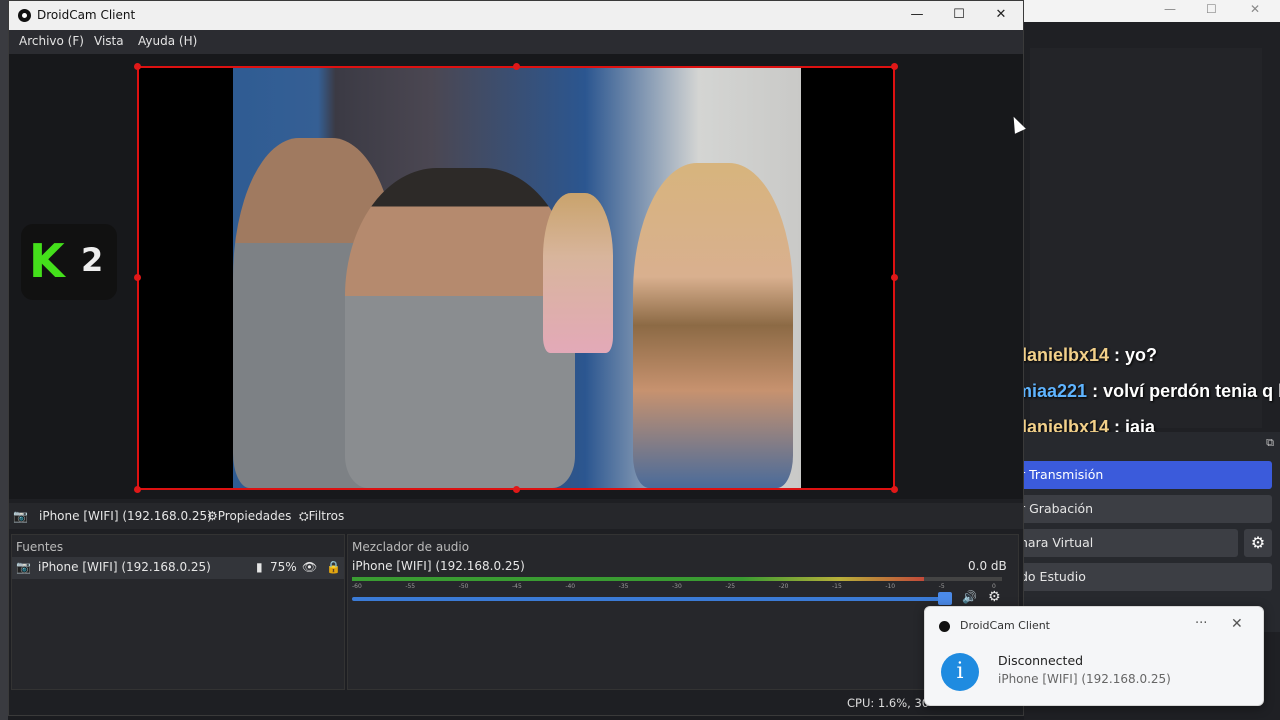 The height and width of the screenshot is (720, 1280). Describe the element at coordinates (283, 567) in the screenshot. I see `source-opacity: 75%` at that location.